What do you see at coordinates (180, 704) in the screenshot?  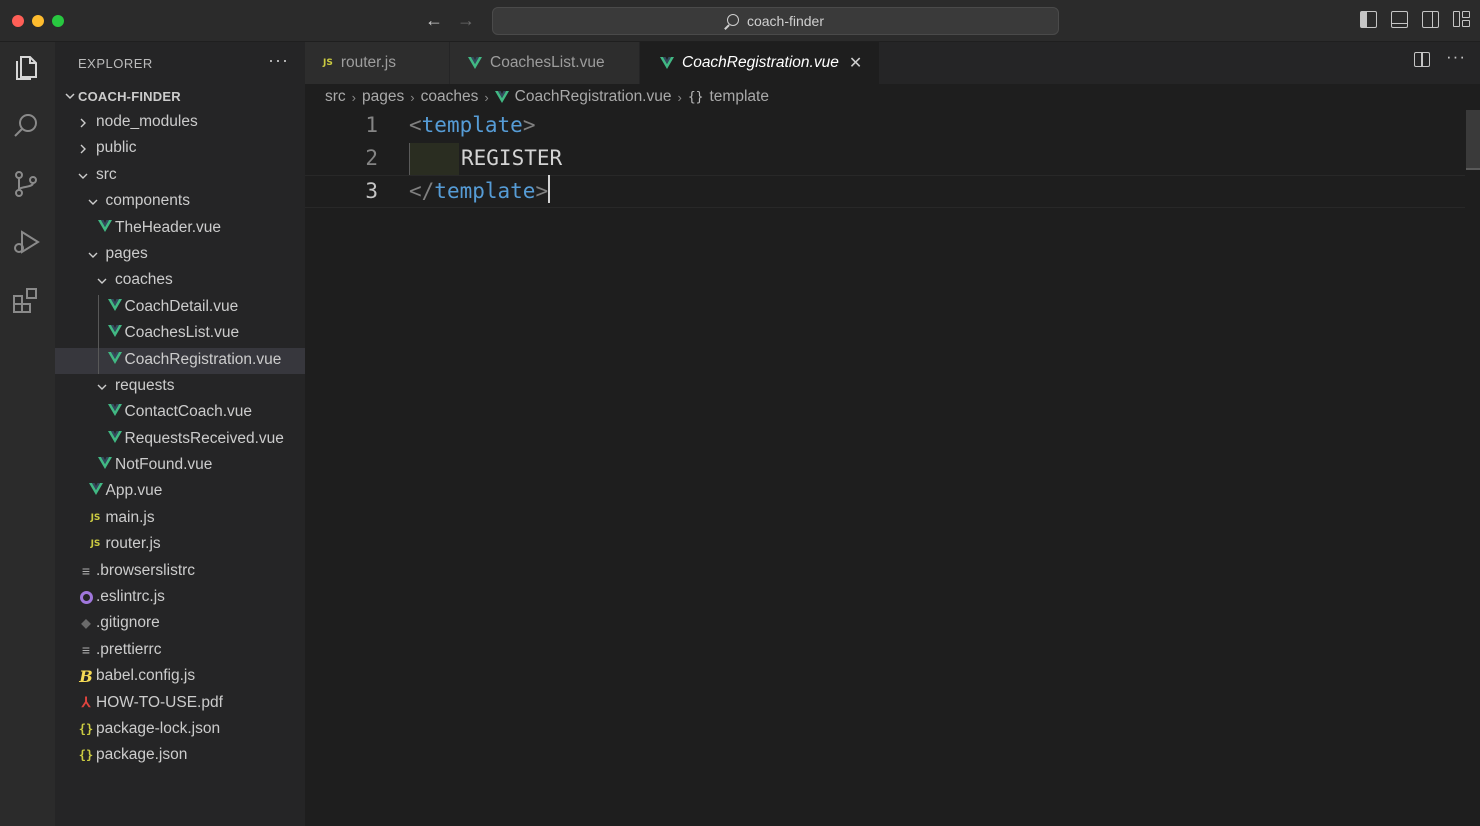 I see `file-item: ⅄ HOW-TO-USE.pdf` at bounding box center [180, 704].